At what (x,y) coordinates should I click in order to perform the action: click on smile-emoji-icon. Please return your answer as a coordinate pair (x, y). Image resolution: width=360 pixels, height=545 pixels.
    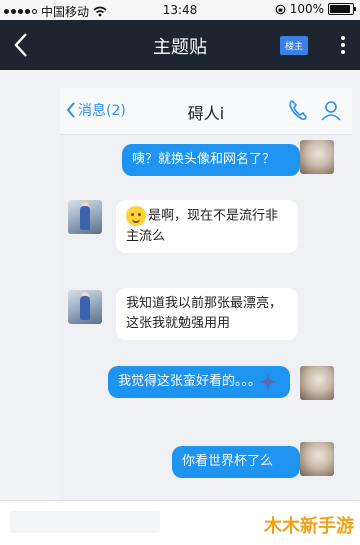
    Looking at the image, I should click on (136, 216).